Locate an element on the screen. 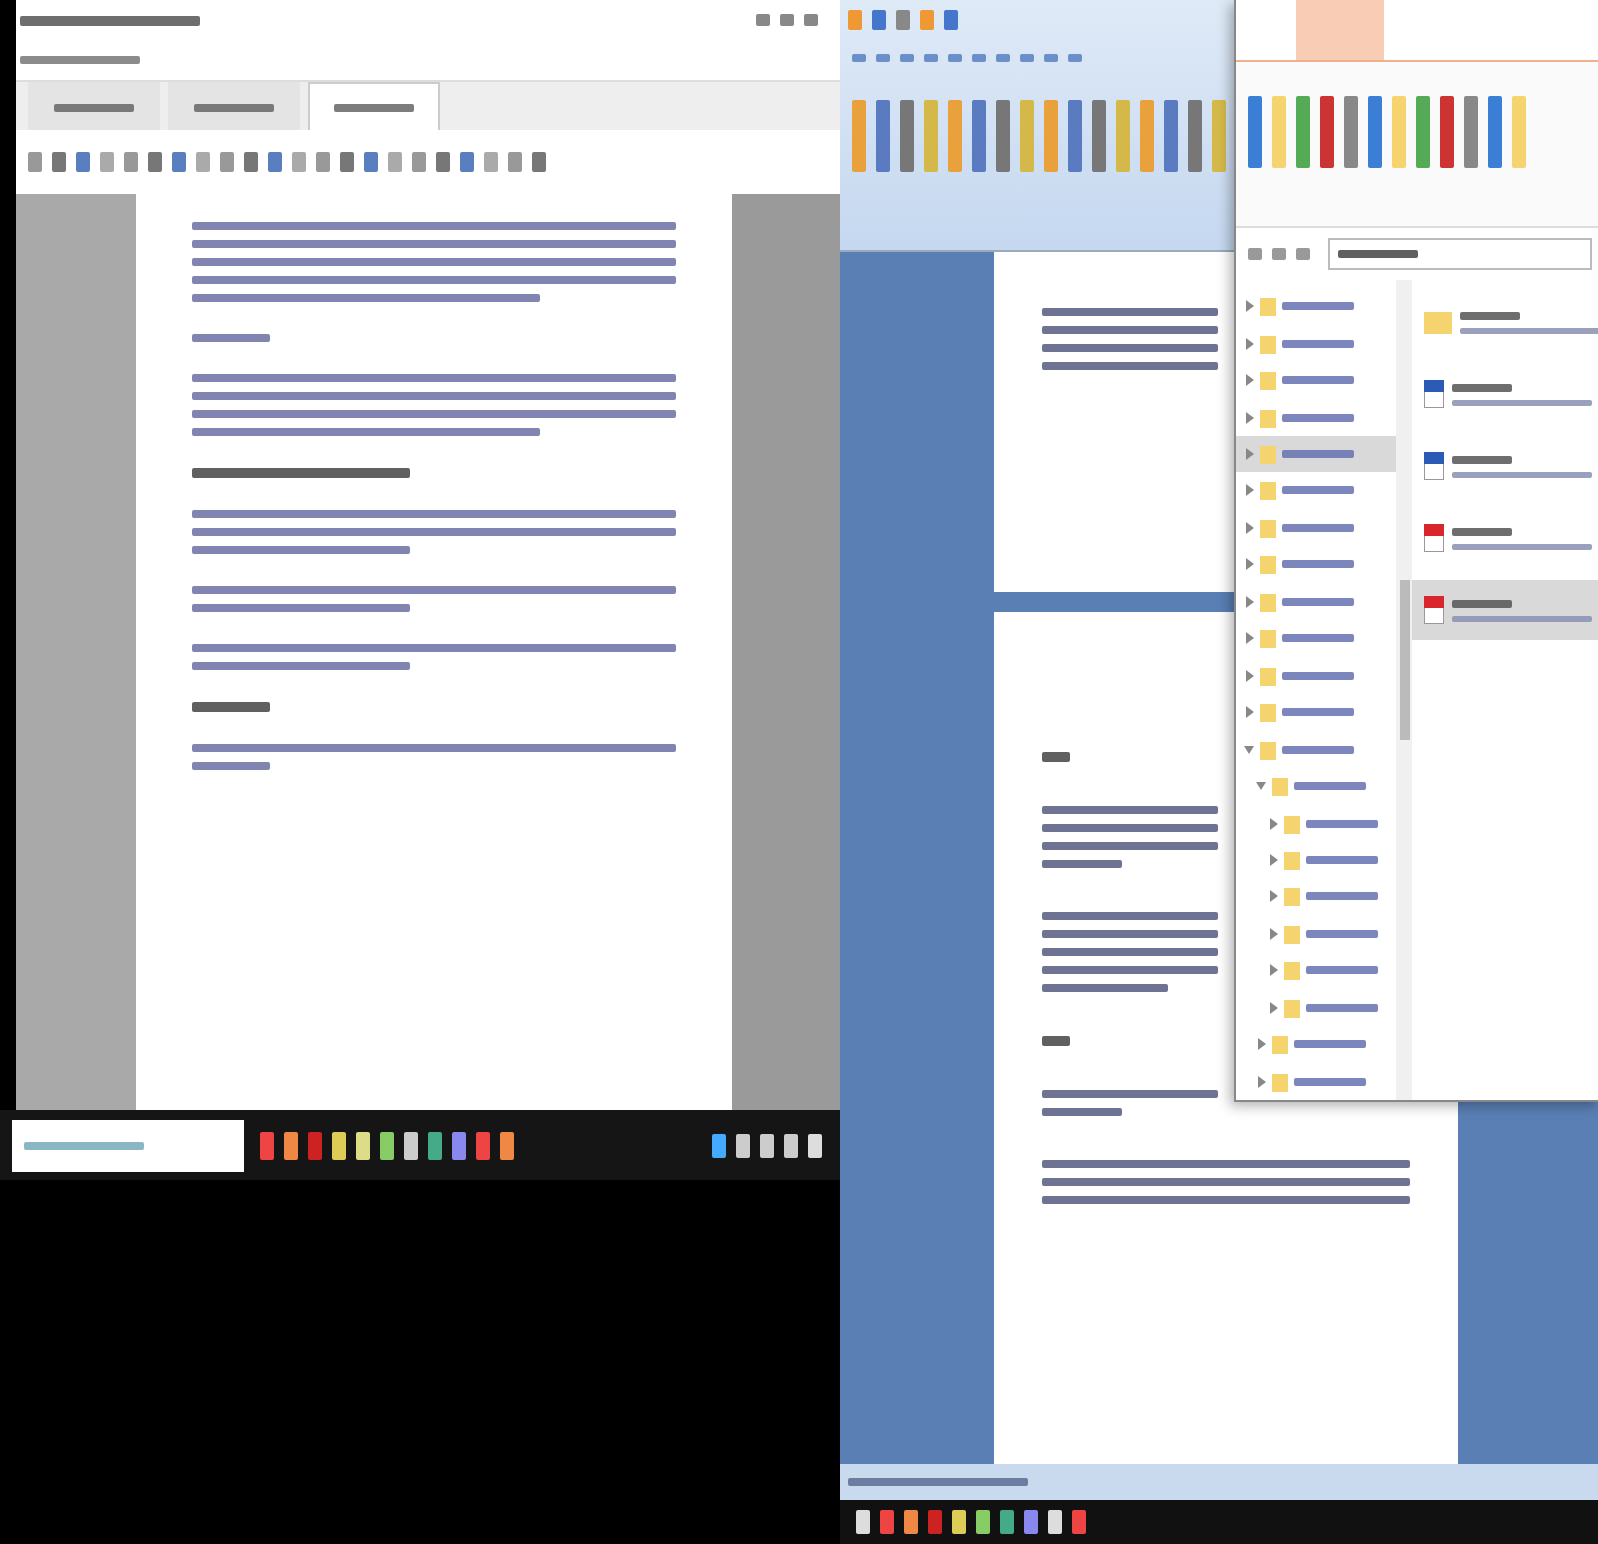 Image resolution: width=1598 pixels, height=1544 pixels. scrollbar is located at coordinates (1404, 690).